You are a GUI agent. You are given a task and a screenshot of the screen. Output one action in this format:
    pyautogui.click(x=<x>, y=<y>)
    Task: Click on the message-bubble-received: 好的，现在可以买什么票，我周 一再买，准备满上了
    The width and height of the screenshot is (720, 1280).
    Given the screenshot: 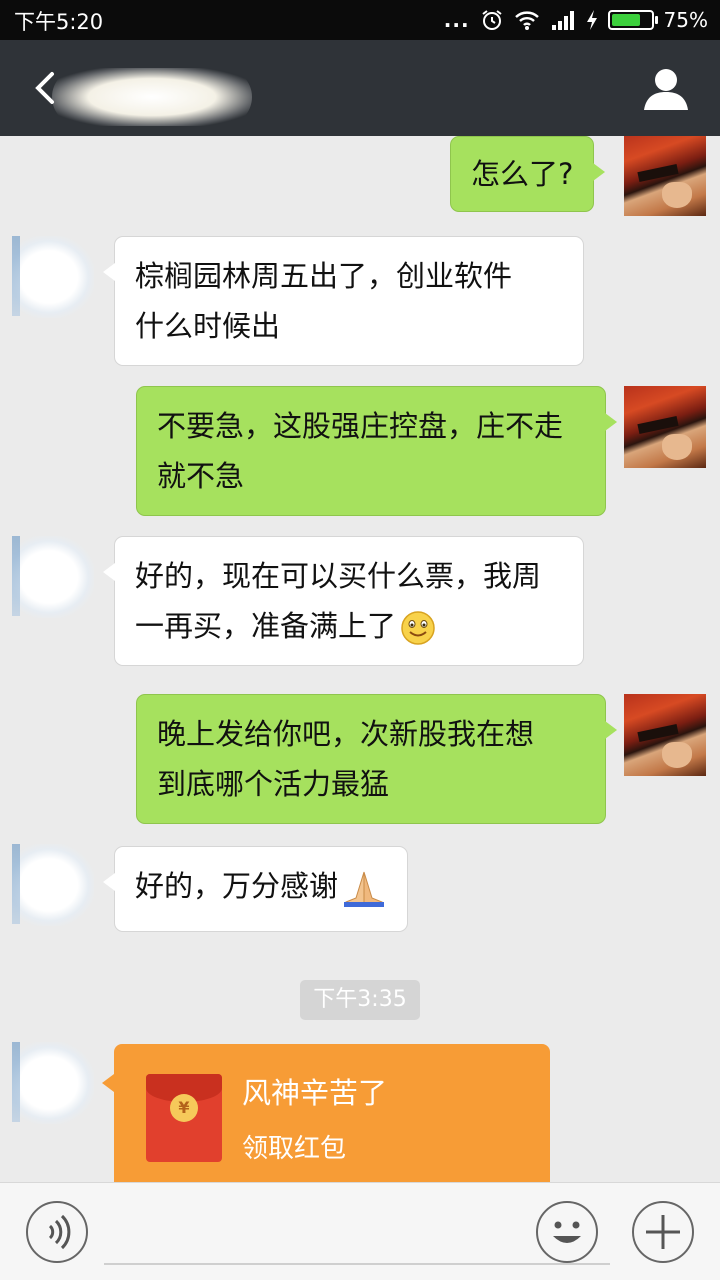 What is the action you would take?
    pyautogui.click(x=343, y=601)
    